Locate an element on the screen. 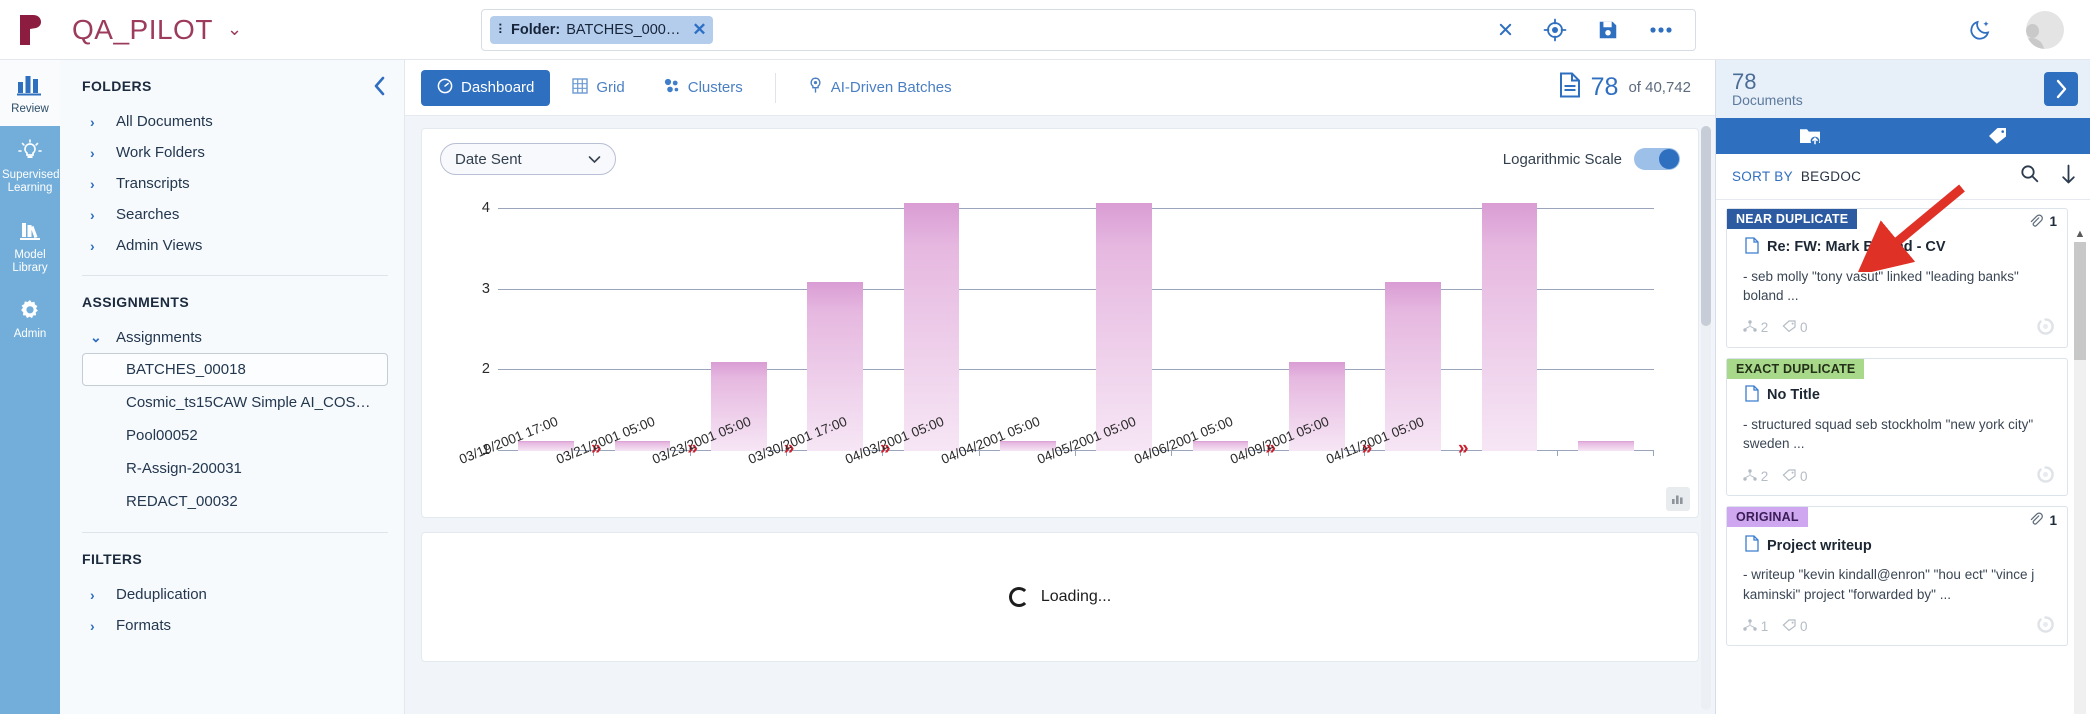 The image size is (2090, 714). bar-chart-icon is located at coordinates (30, 85).